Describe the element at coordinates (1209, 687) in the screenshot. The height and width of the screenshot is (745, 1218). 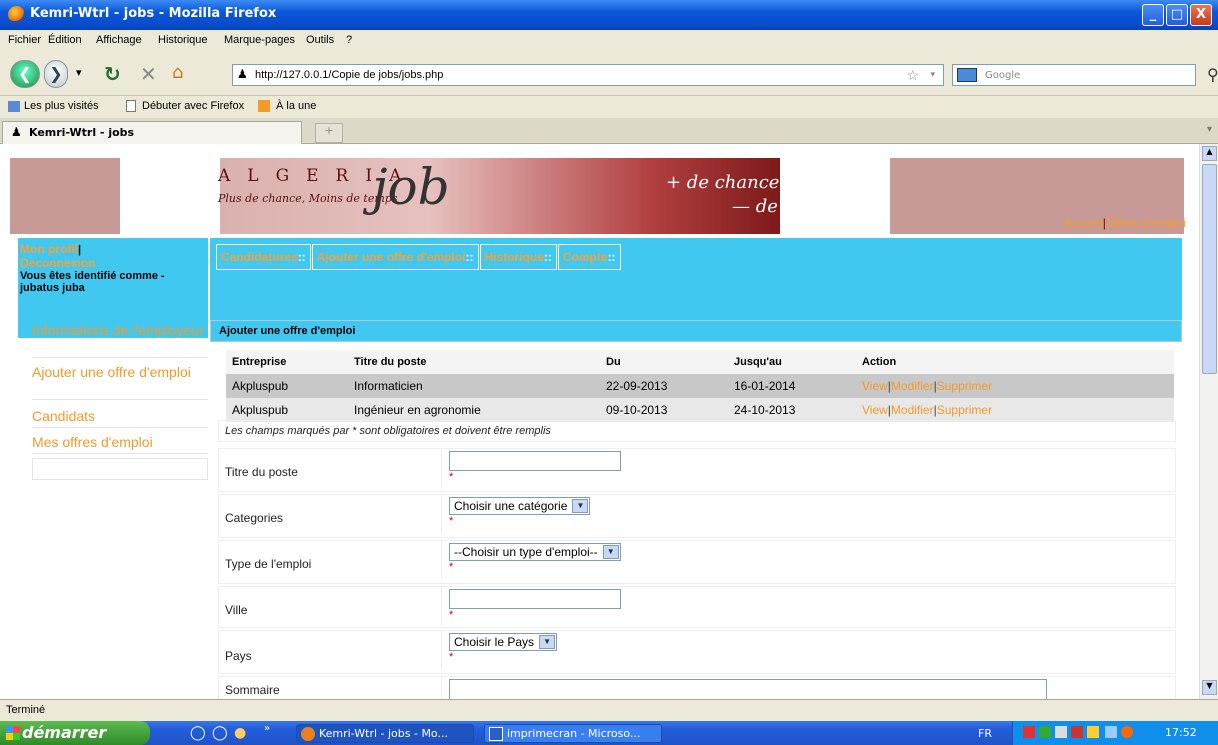
I see `scroll-down-icon: ▼` at that location.